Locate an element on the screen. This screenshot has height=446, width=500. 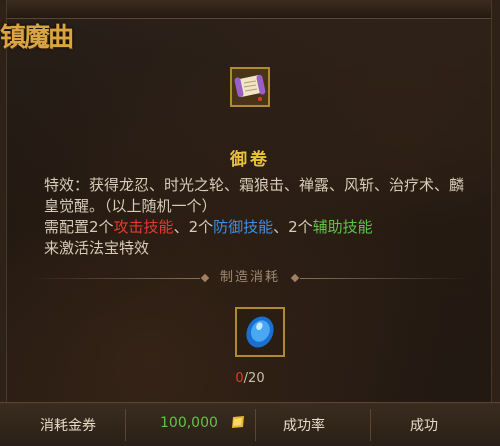
cost-value: 100,000 is located at coordinates (189, 423).